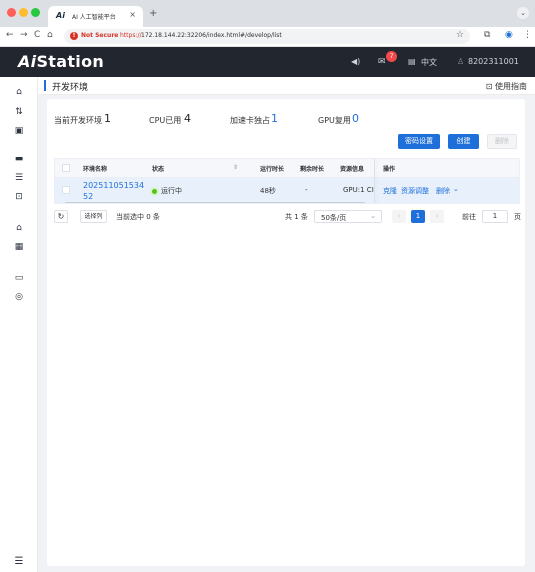  Describe the element at coordinates (268, 191) in the screenshot. I see `runtime-cell: 48秒` at that location.